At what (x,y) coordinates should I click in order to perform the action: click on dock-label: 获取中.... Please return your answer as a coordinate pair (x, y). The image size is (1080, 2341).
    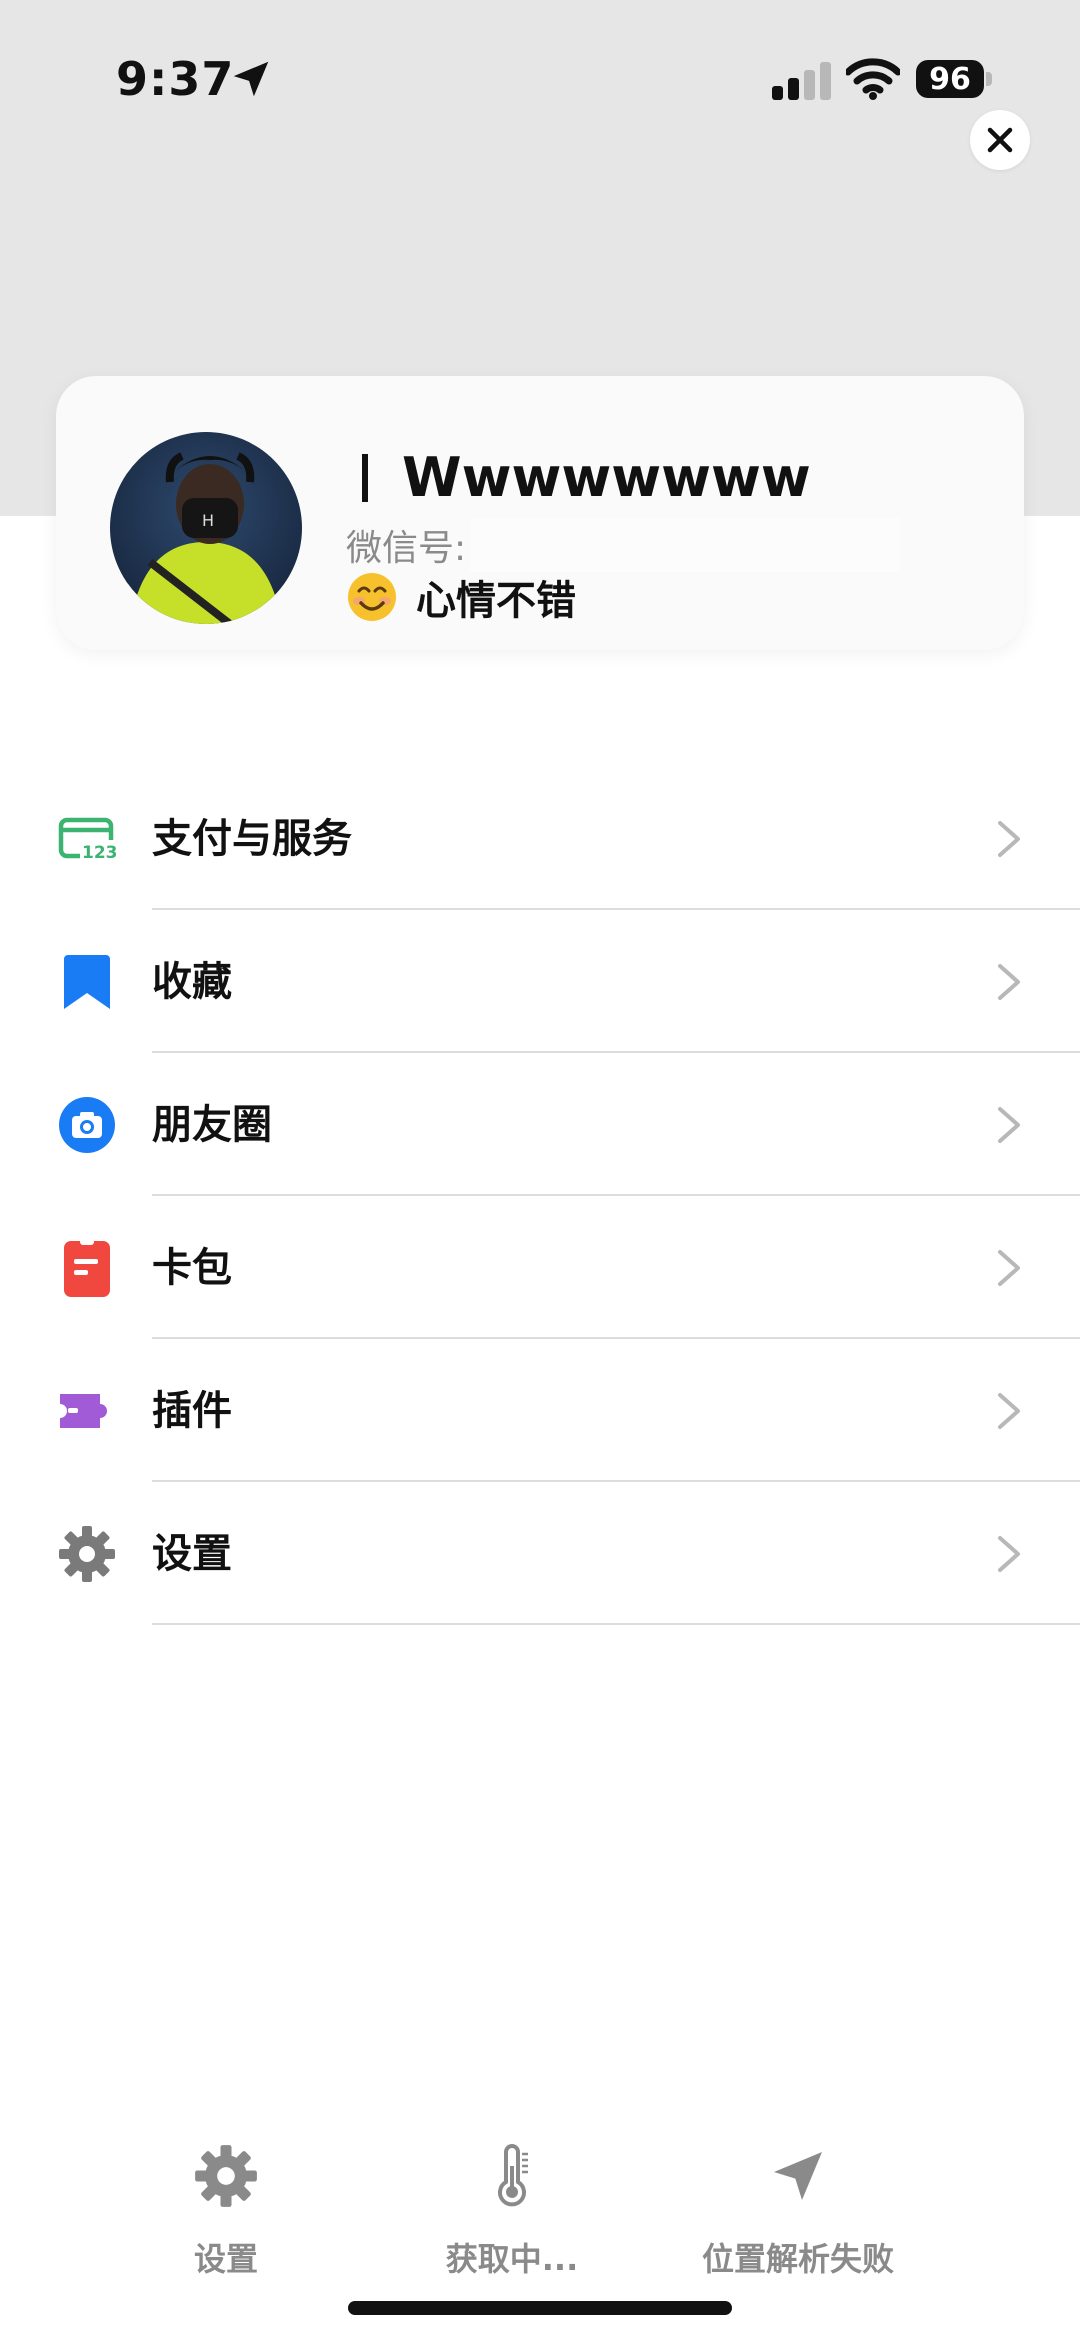
    Looking at the image, I should click on (512, 2259).